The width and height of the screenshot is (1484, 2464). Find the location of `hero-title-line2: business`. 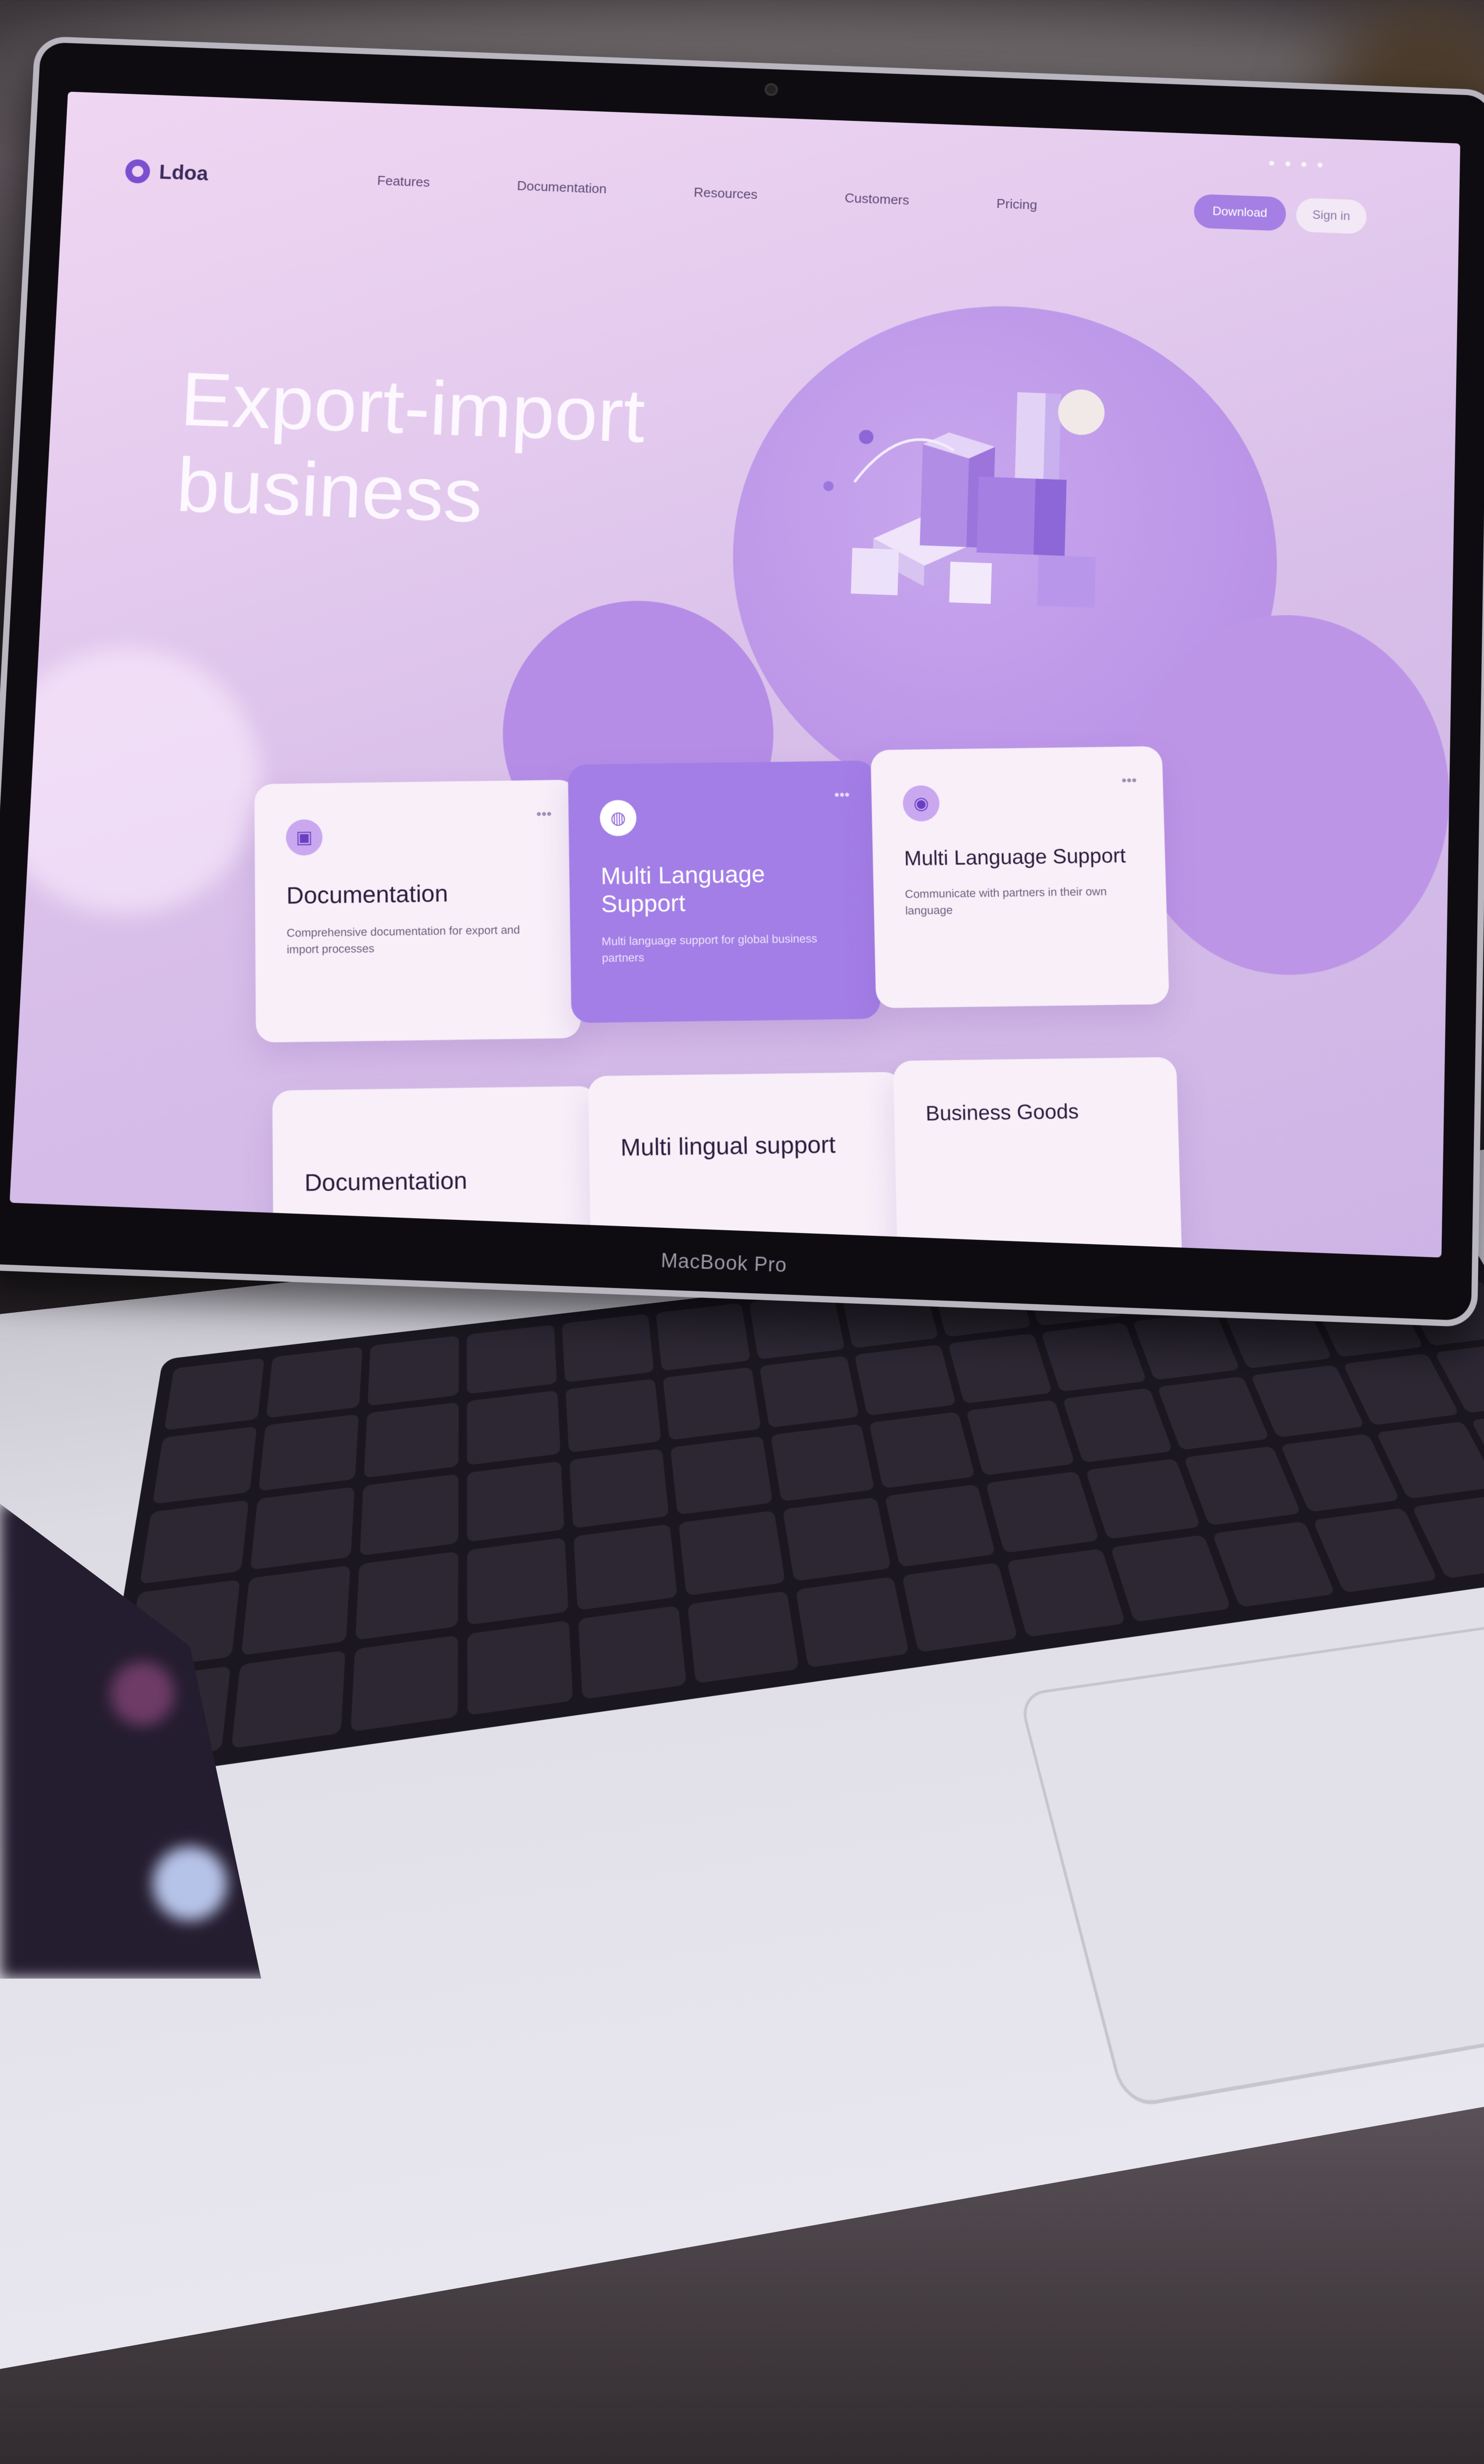

hero-title-line2: business is located at coordinates (329, 490).